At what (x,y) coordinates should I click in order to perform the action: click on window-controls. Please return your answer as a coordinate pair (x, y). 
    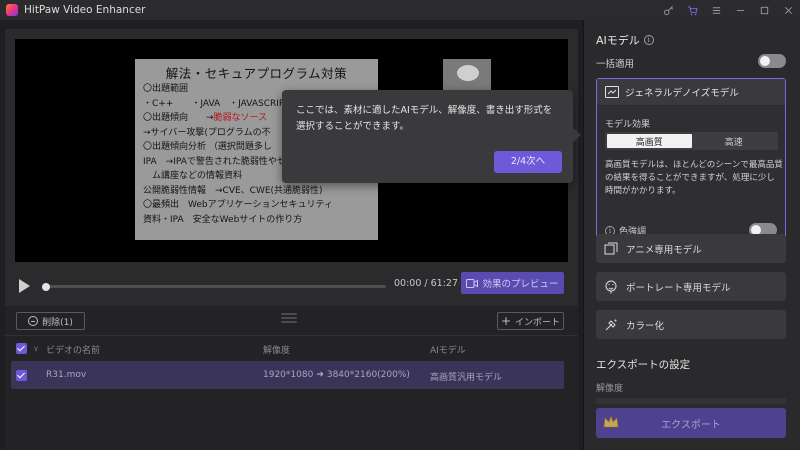
    Looking at the image, I should click on (728, 10).